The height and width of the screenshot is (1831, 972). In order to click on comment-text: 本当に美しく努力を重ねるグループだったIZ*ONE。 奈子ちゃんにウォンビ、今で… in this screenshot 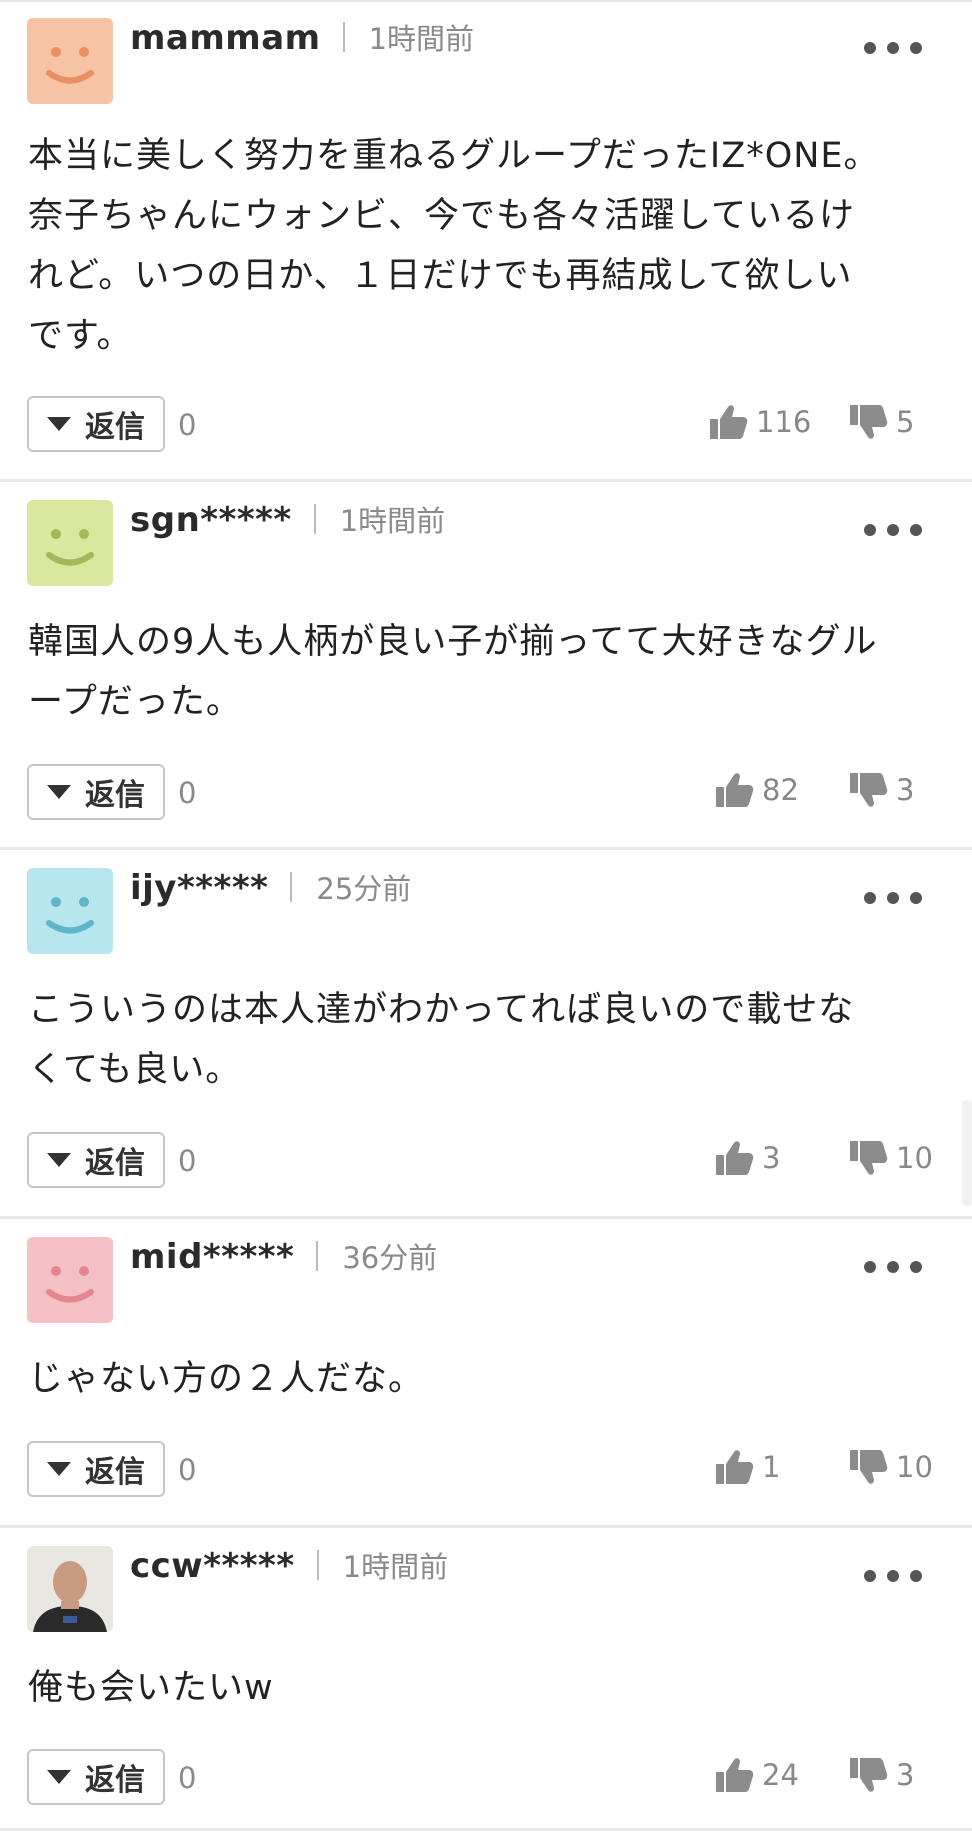, I will do `click(454, 246)`.